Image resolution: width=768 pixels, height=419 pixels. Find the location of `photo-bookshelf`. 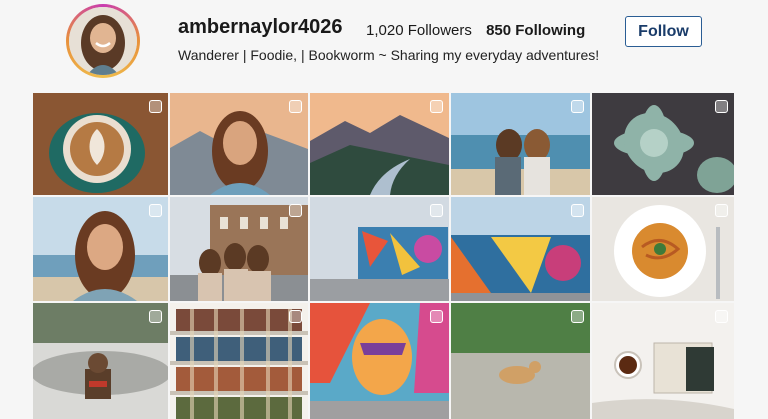

photo-bookshelf is located at coordinates (239, 361).